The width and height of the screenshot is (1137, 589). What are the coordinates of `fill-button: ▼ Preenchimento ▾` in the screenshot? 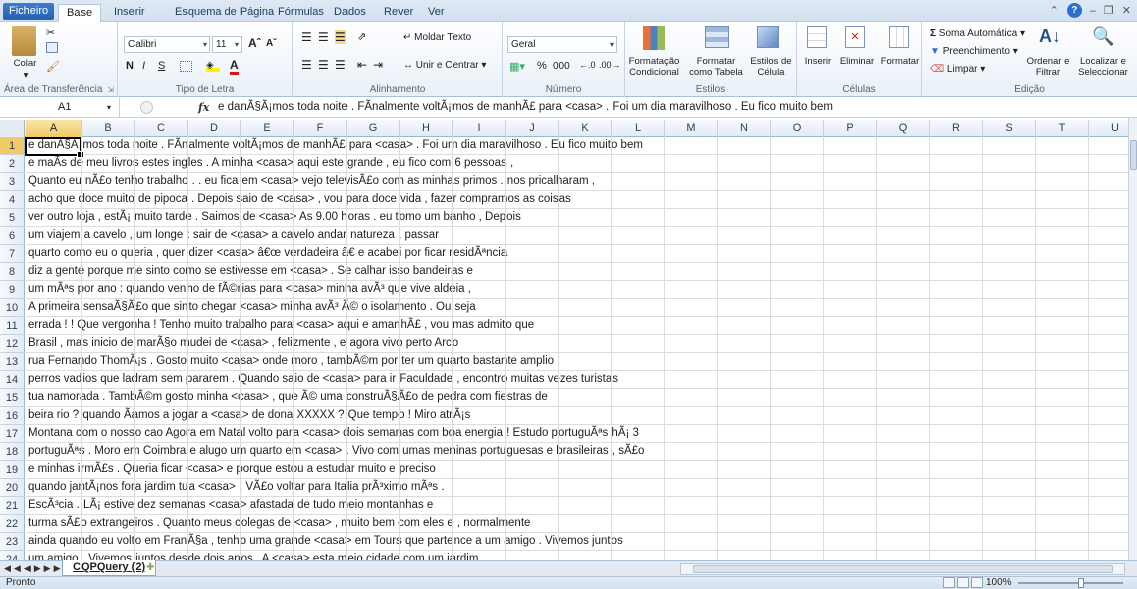 It's located at (974, 51).